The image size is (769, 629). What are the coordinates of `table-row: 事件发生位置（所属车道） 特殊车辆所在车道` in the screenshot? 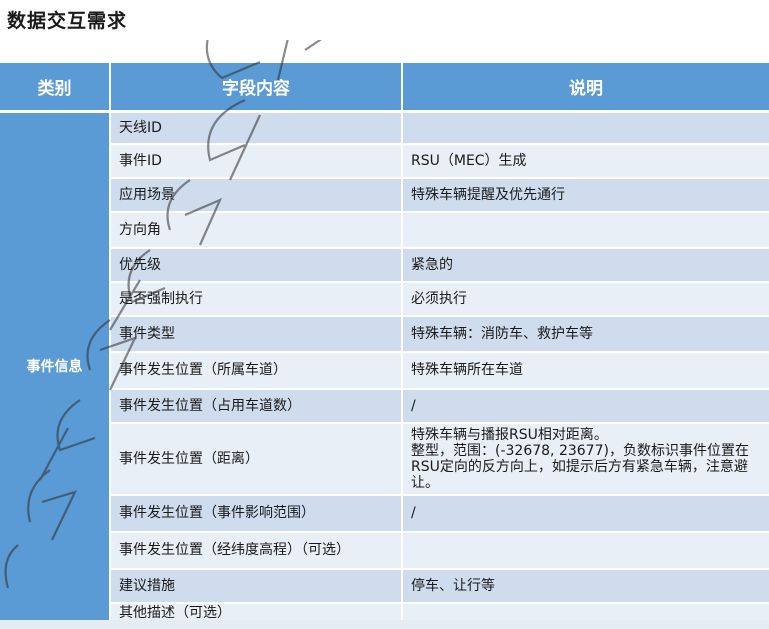 It's located at (384, 370).